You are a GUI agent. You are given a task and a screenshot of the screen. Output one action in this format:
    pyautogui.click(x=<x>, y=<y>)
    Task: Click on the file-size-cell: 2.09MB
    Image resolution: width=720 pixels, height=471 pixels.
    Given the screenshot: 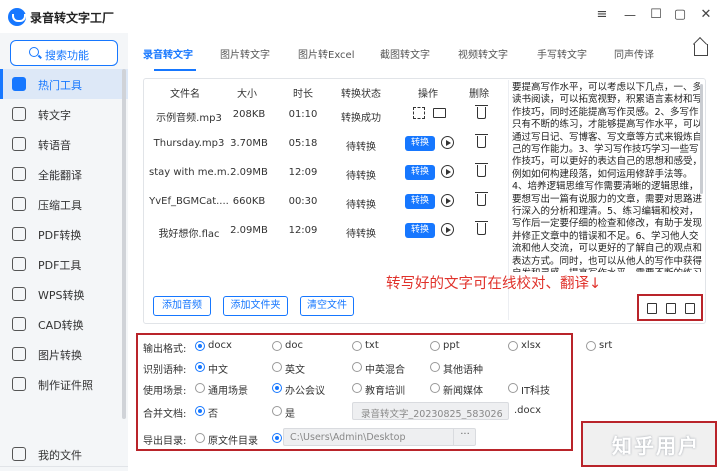 What is the action you would take?
    pyautogui.click(x=249, y=230)
    